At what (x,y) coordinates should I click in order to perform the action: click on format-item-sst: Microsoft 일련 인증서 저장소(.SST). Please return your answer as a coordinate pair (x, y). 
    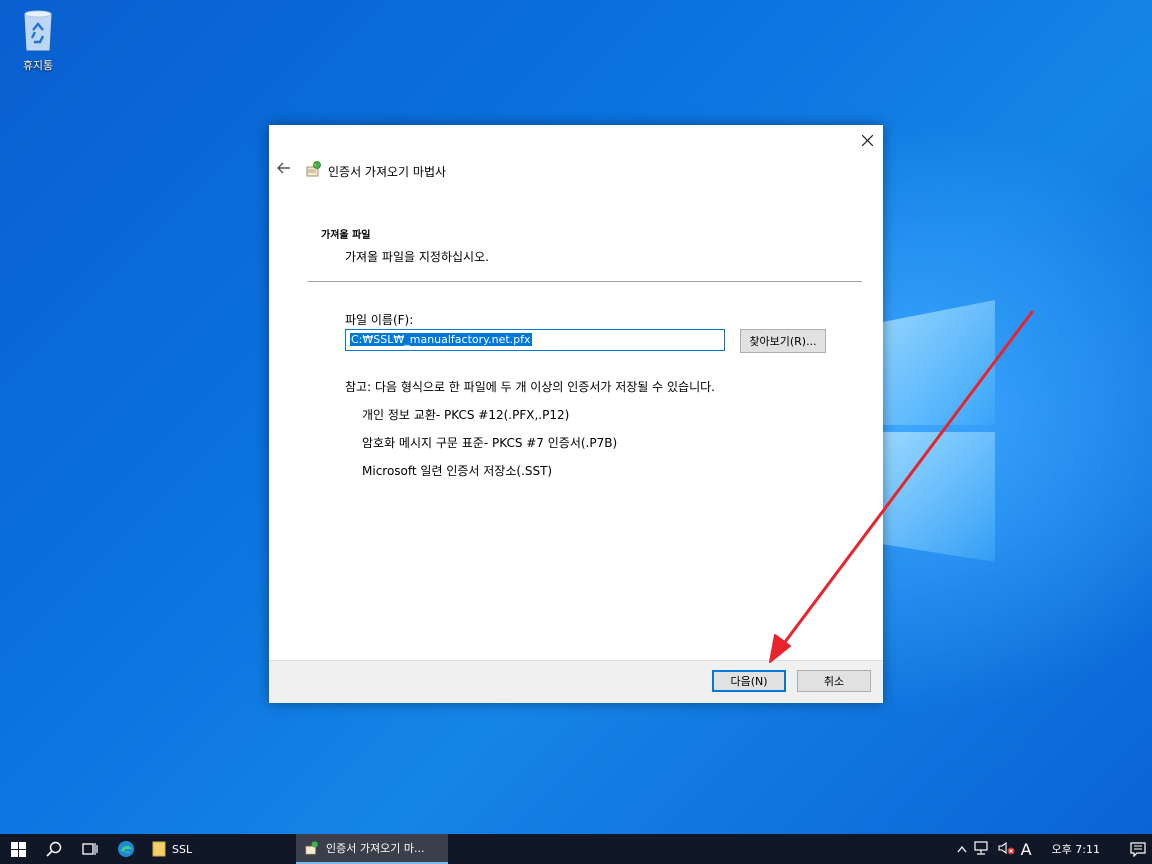
    Looking at the image, I should click on (457, 471).